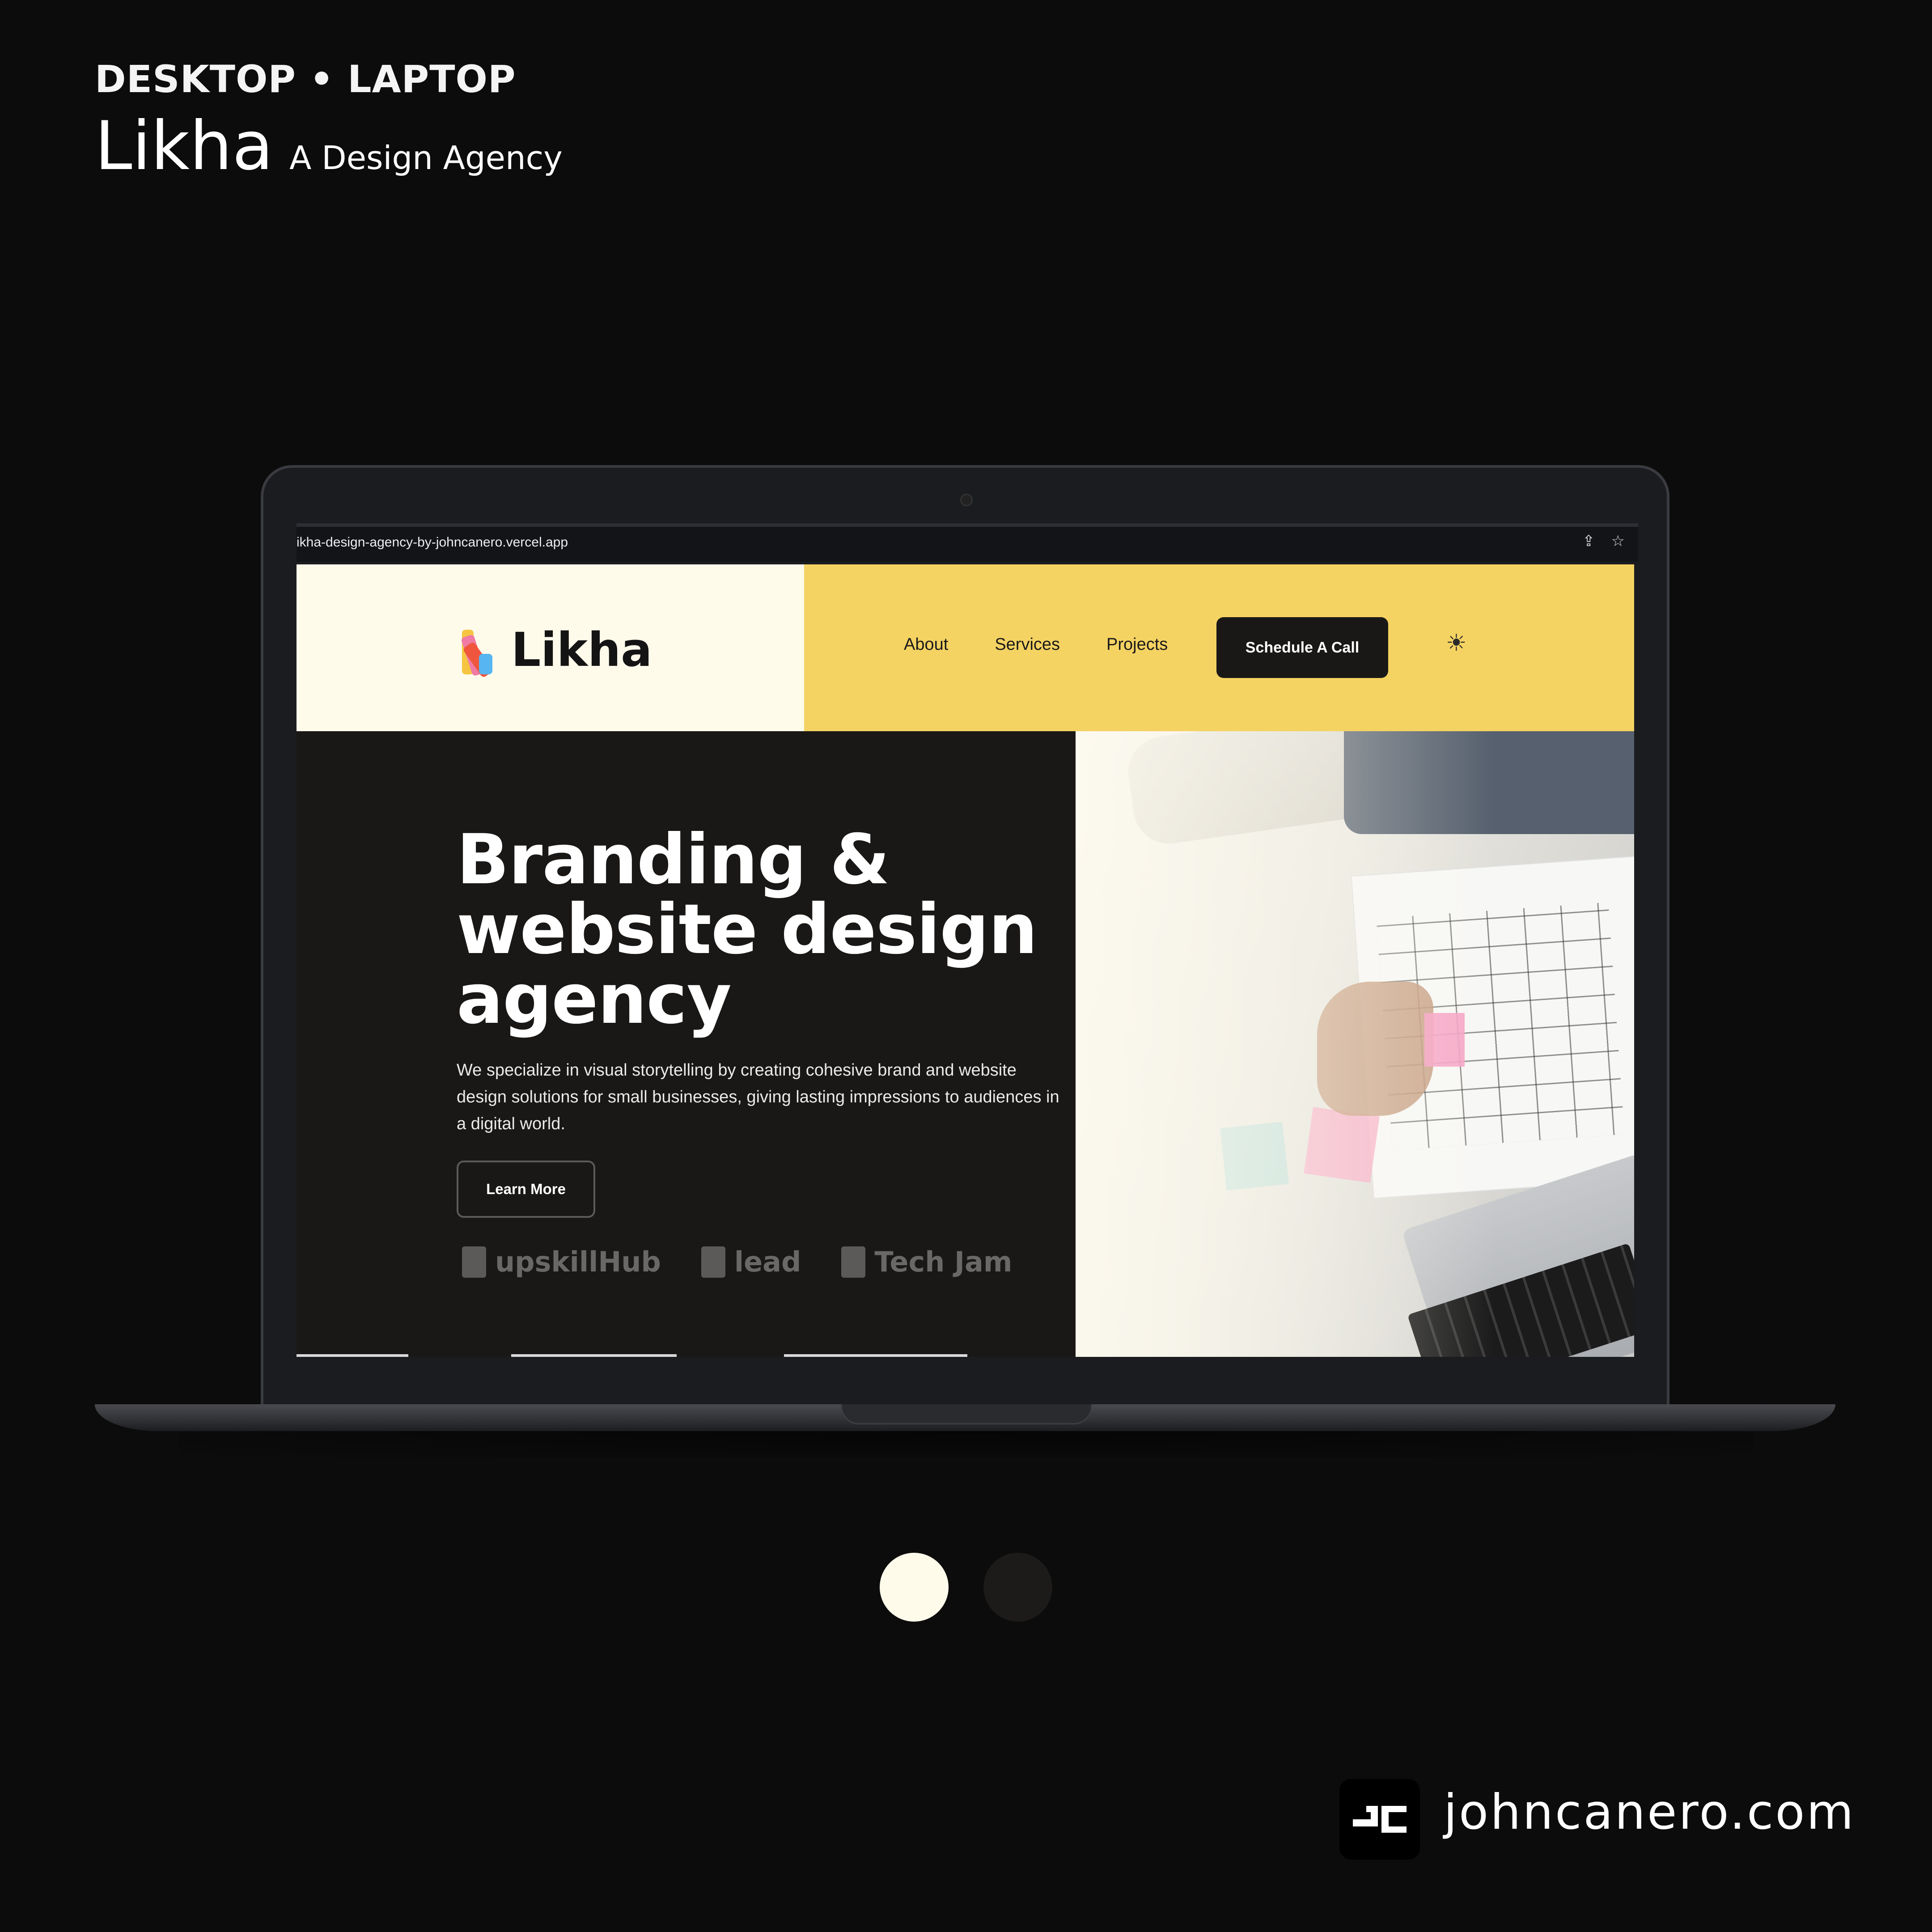 This screenshot has width=1932, height=1932. What do you see at coordinates (1355, 1044) in the screenshot?
I see `hero-photo-wireframe-sketching` at bounding box center [1355, 1044].